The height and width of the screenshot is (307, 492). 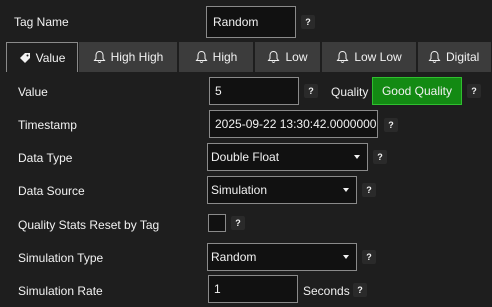 I want to click on value-label: Value, so click(x=33, y=92).